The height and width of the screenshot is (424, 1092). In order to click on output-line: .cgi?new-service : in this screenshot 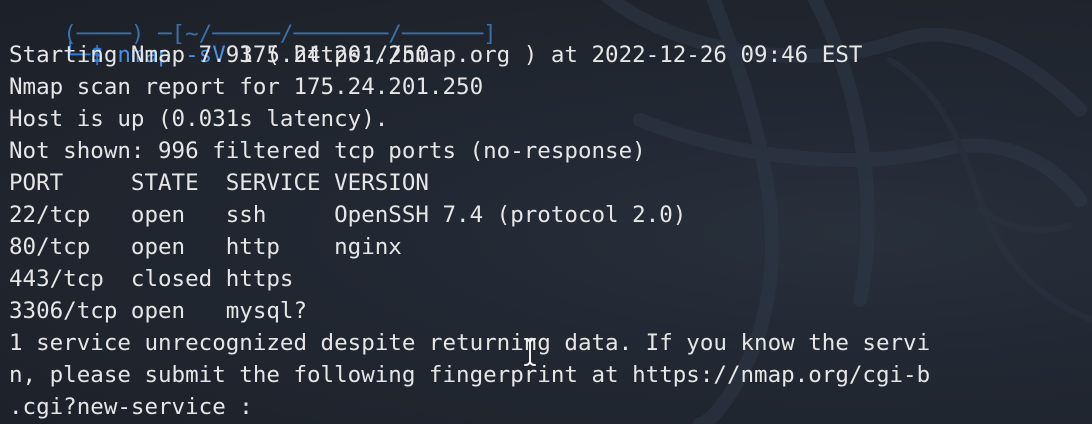, I will do `click(131, 407)`.